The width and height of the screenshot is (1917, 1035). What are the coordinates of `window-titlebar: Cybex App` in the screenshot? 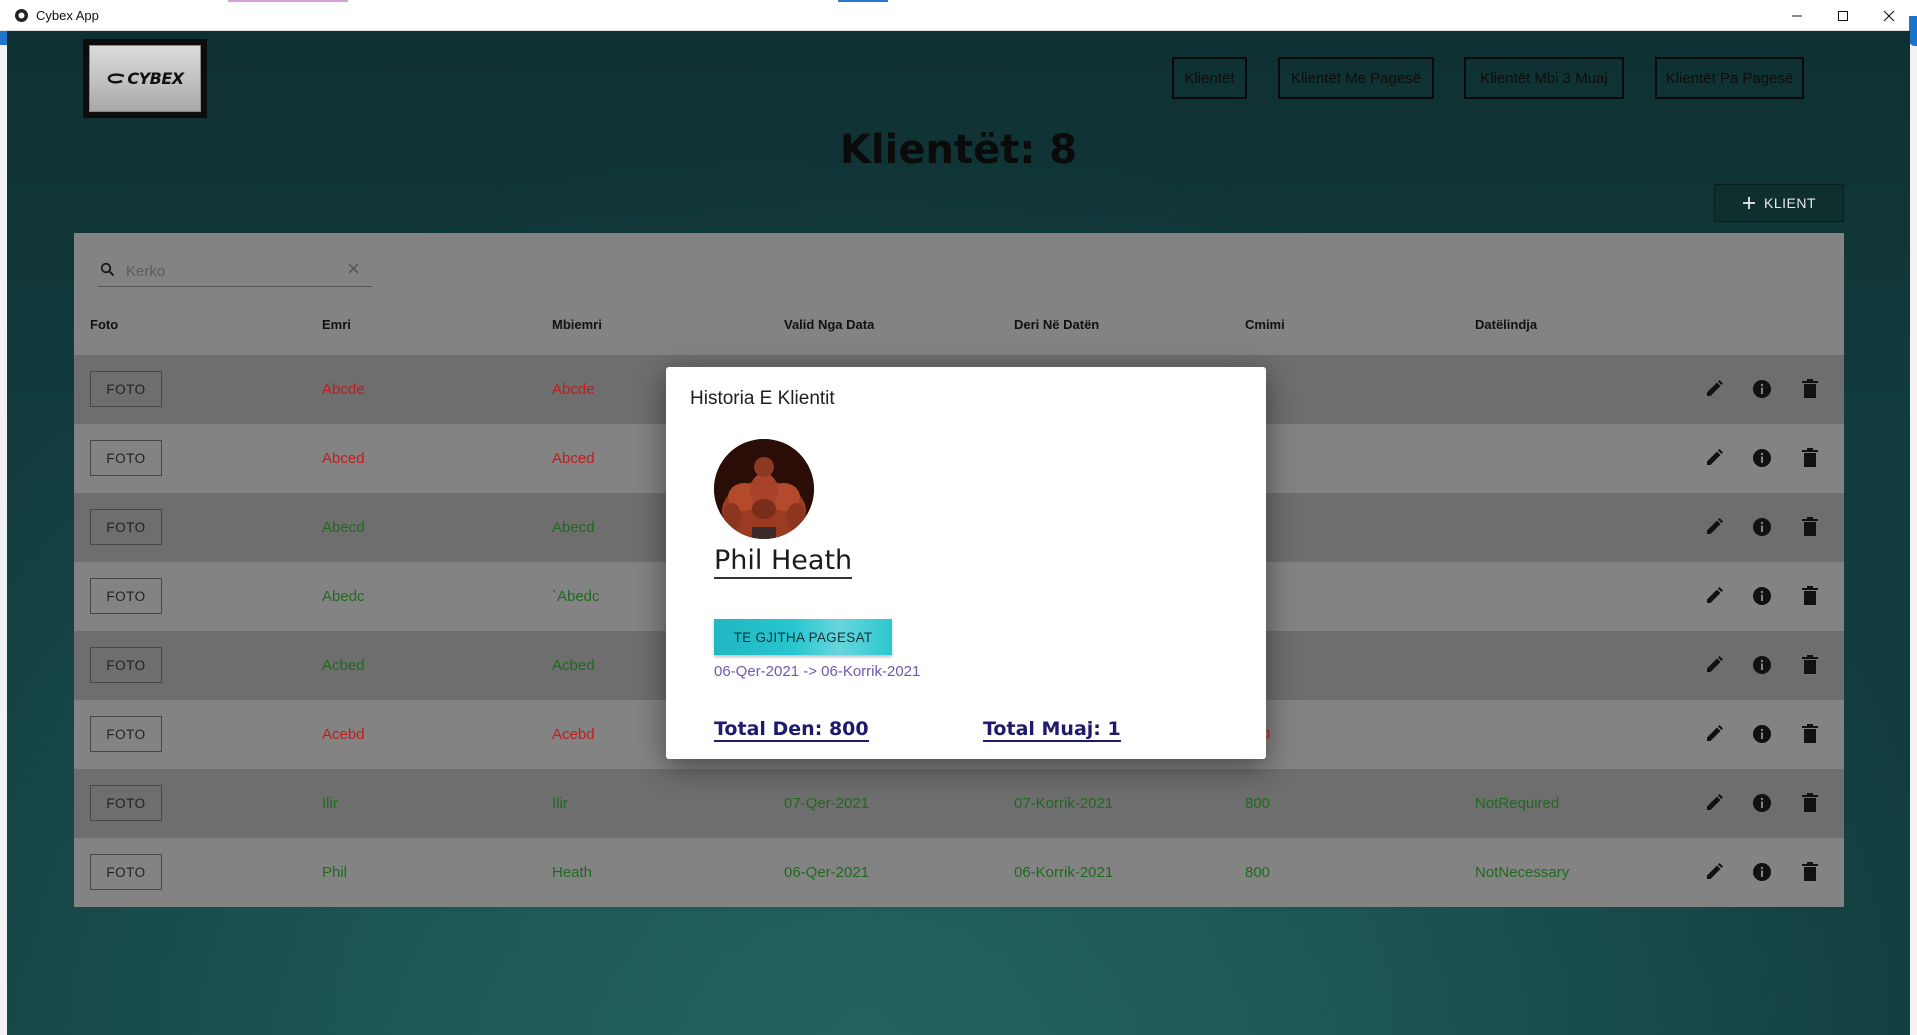 It's located at (958, 15).